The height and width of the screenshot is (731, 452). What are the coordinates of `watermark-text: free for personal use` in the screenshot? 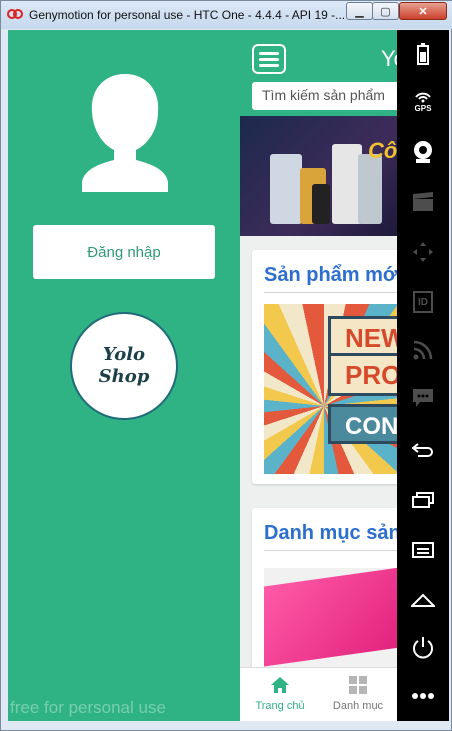 It's located at (88, 707).